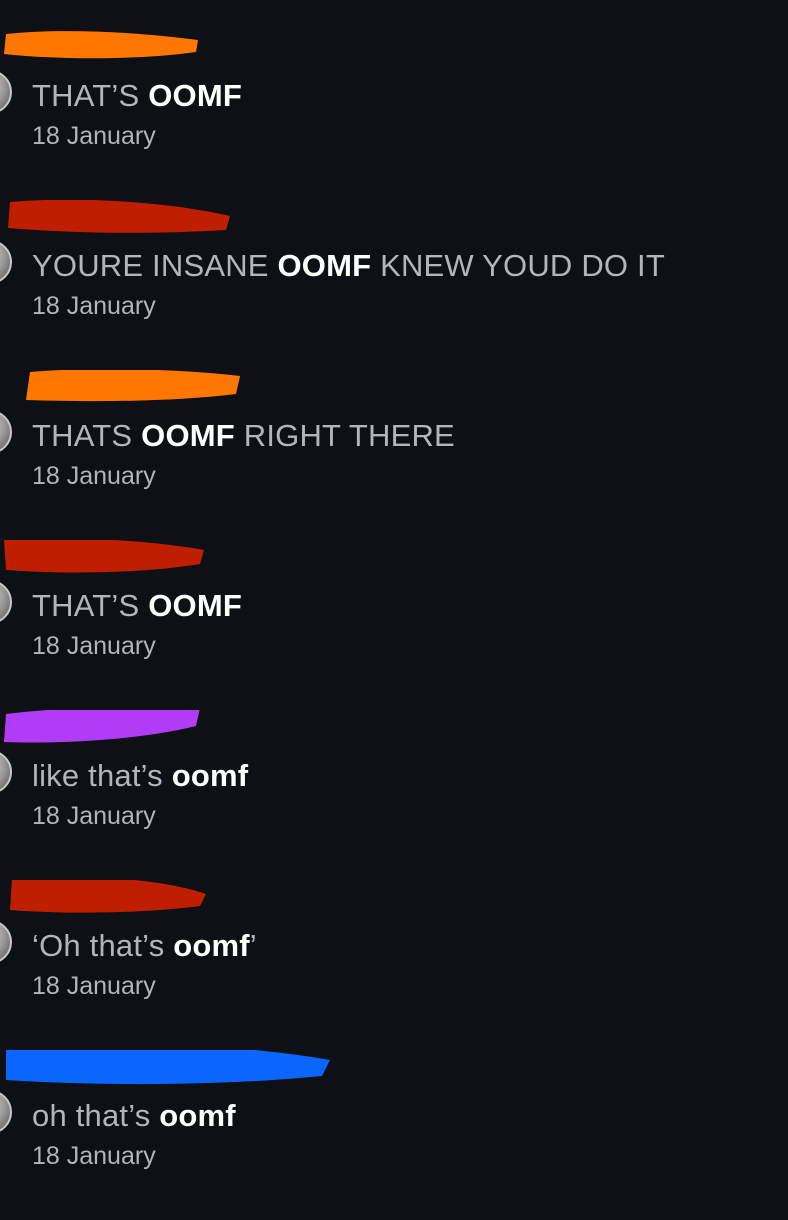  I want to click on comment-text: oh that’s oomf, so click(134, 1115).